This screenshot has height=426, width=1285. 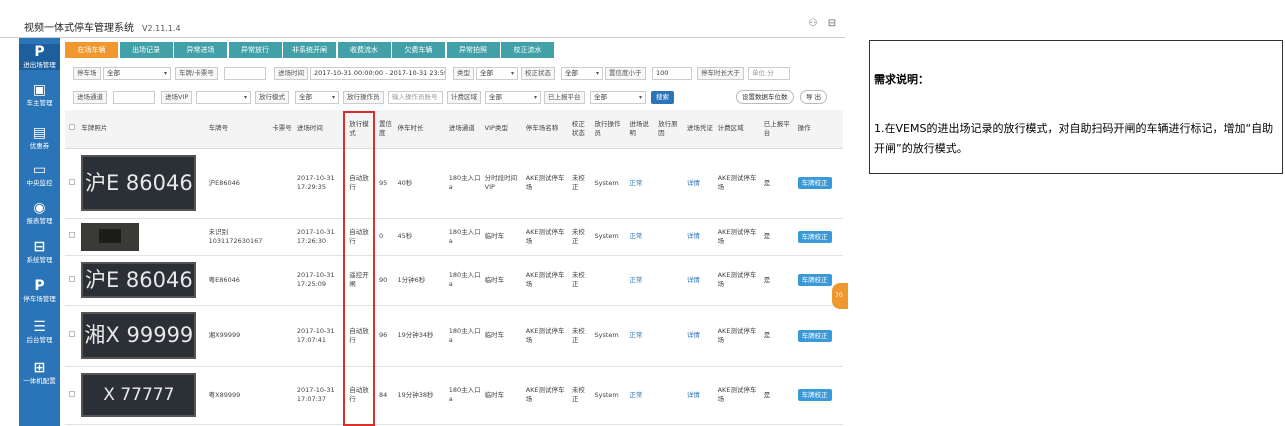 I want to click on sidebar-item-label: 系统管理, so click(x=39, y=260).